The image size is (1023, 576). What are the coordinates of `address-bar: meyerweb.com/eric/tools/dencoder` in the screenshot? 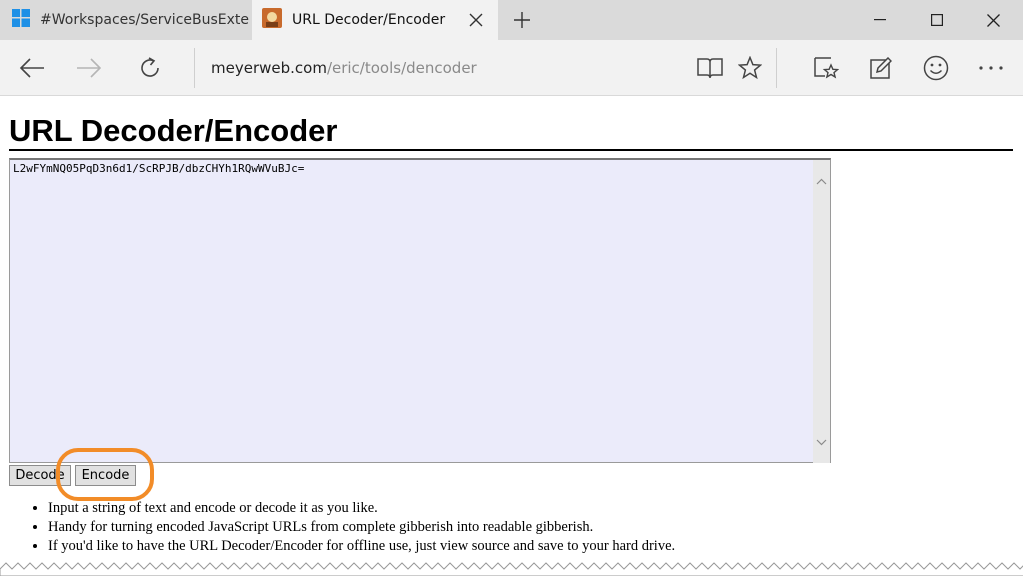 It's located at (344, 68).